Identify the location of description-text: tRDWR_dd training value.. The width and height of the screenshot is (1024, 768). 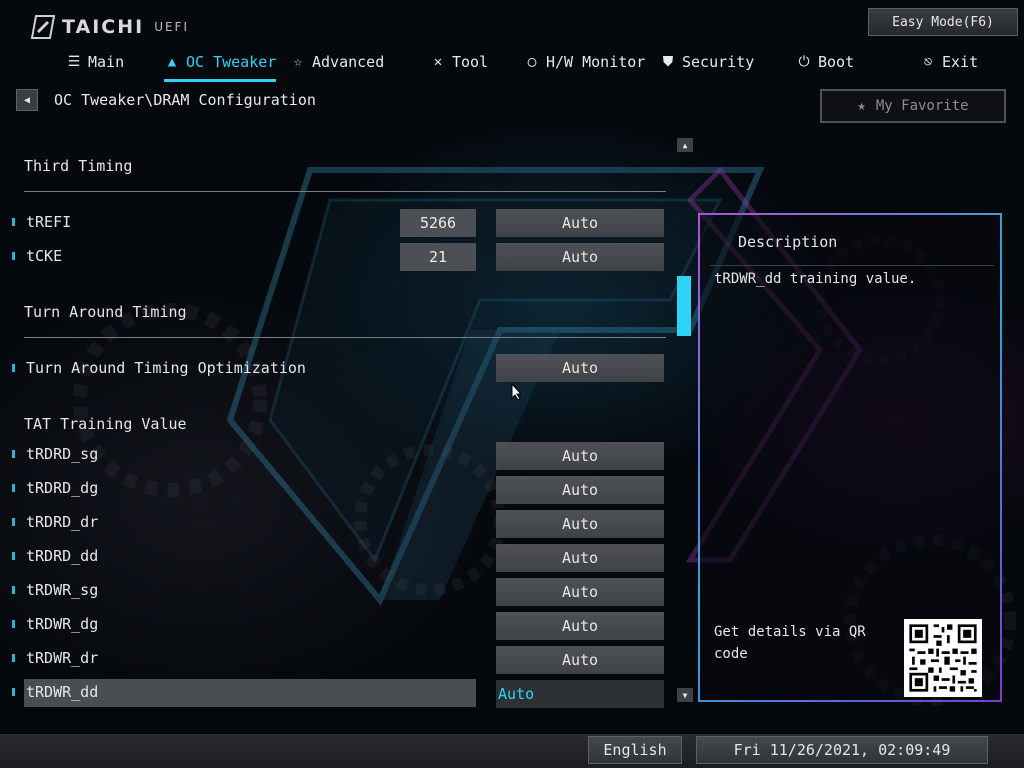
(815, 279).